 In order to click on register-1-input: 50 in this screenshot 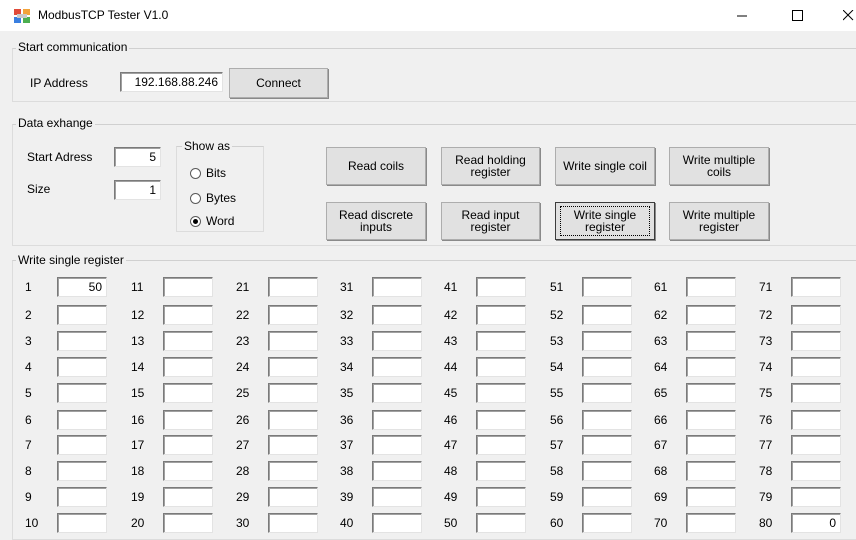, I will do `click(82, 287)`.